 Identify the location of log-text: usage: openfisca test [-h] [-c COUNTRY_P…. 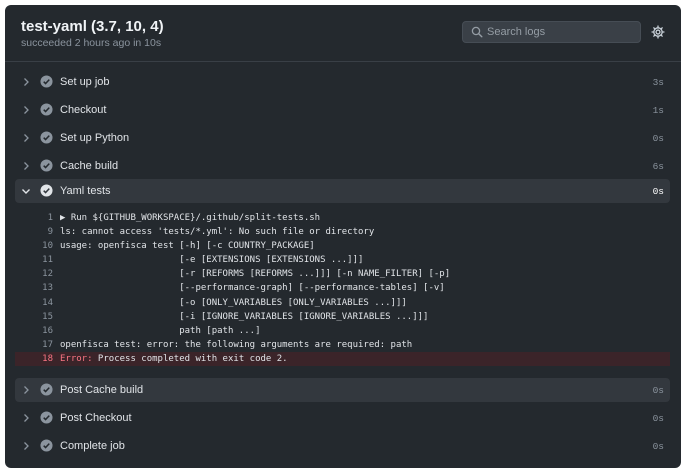
(187, 246).